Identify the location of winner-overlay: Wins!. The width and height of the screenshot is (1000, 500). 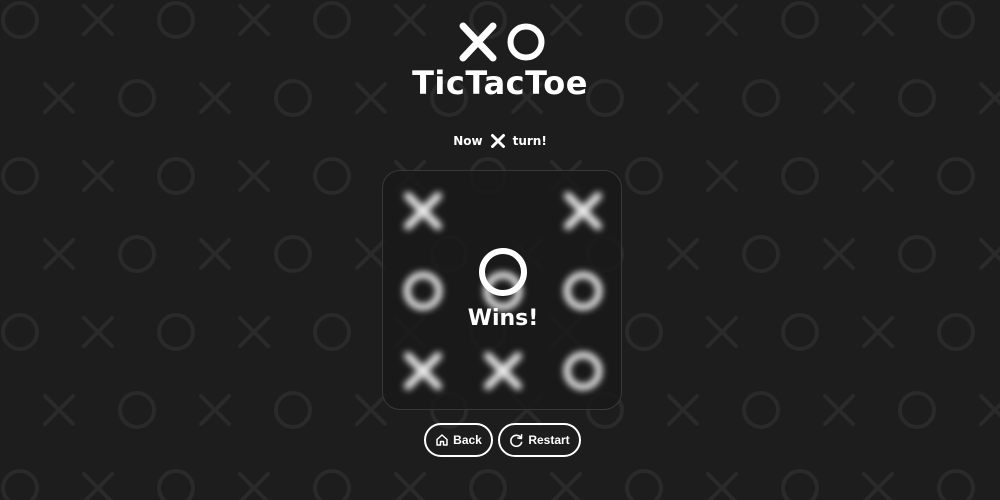
(502, 290).